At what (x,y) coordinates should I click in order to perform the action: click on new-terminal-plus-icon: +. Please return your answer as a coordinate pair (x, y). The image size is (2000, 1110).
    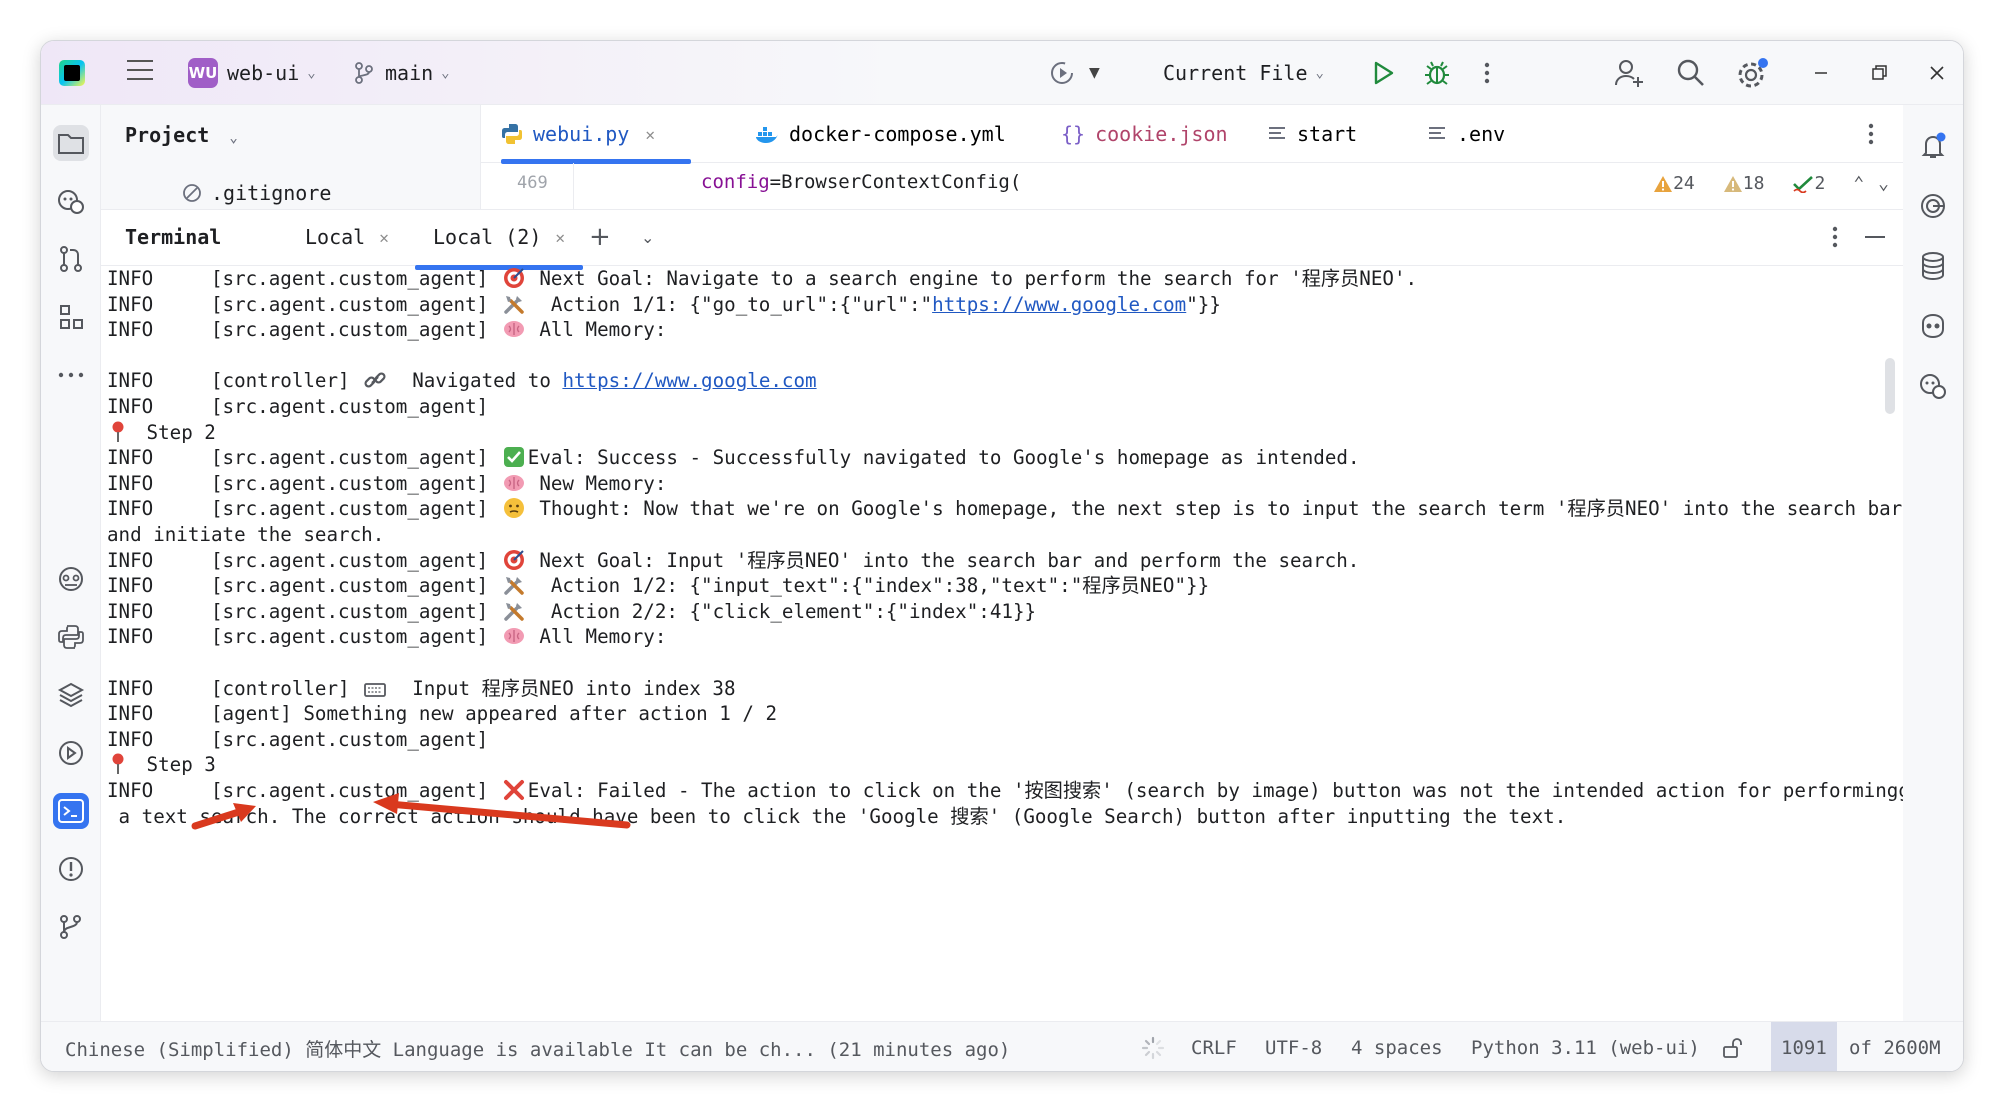
    Looking at the image, I should click on (600, 237).